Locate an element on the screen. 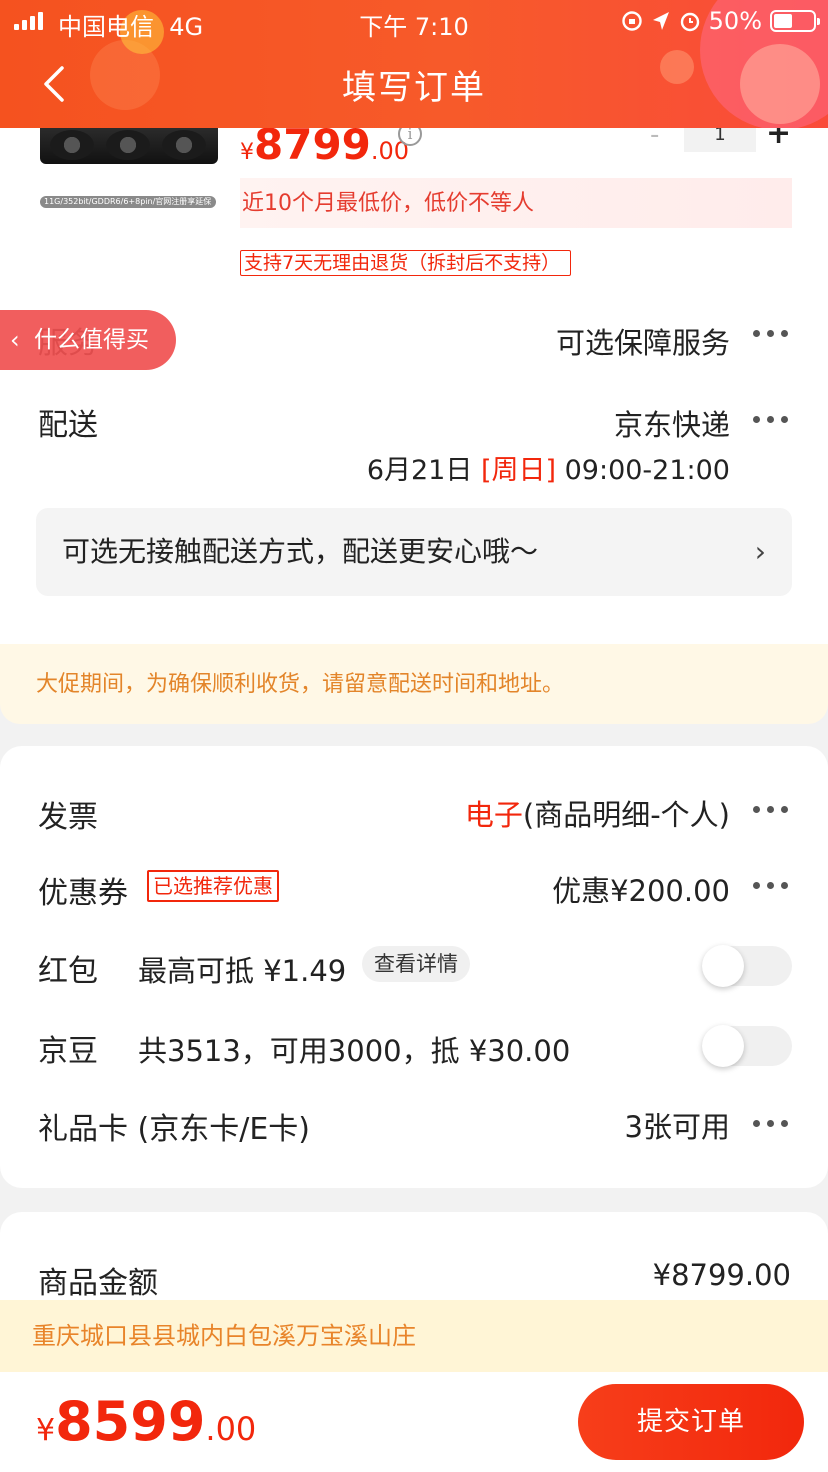 Image resolution: width=828 pixels, height=1472 pixels. float-button-label: 什么值得买 is located at coordinates (91, 340).